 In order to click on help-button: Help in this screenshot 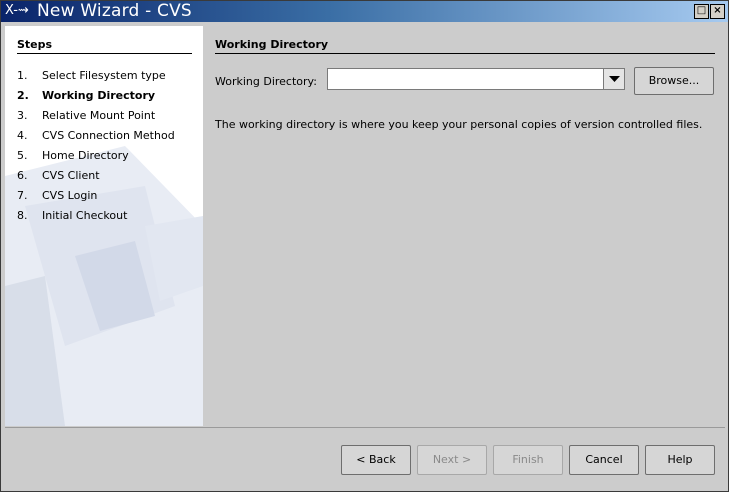, I will do `click(680, 460)`.